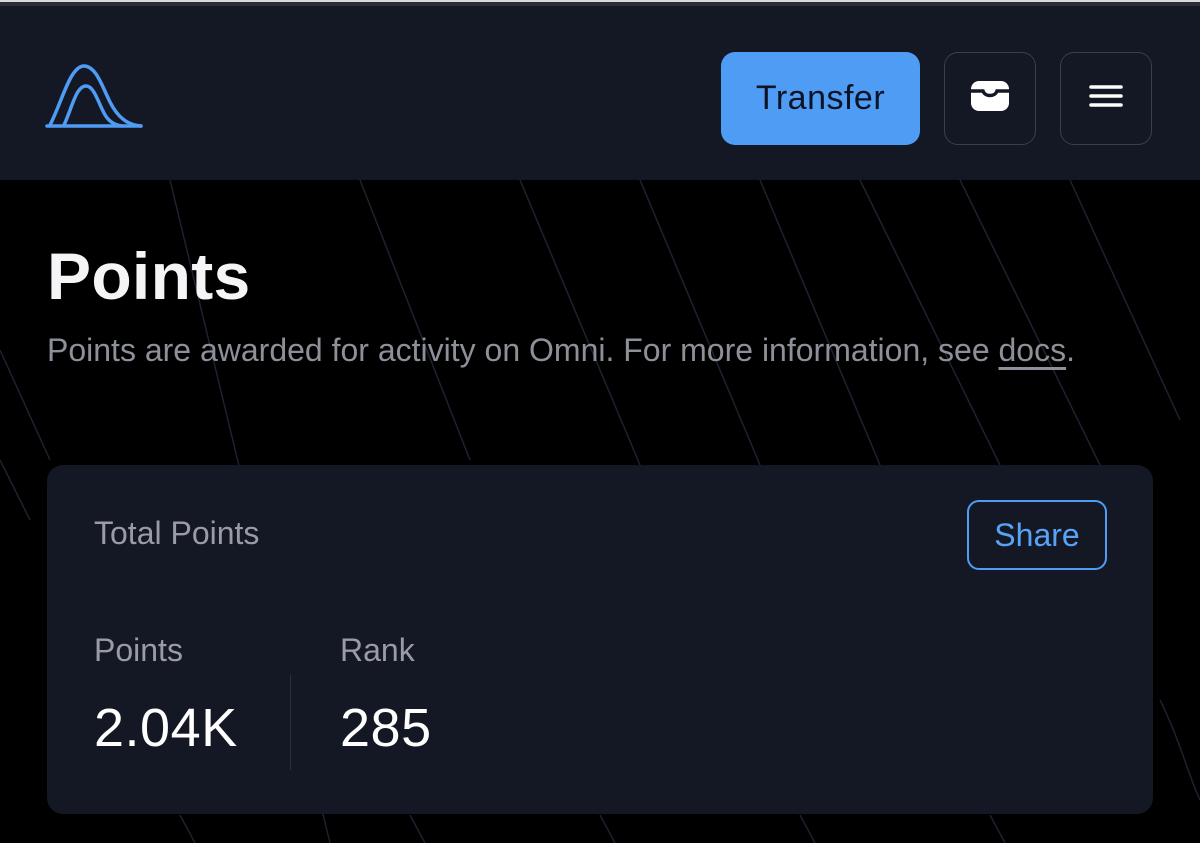 This screenshot has height=843, width=1200. I want to click on description-period: ., so click(1070, 350).